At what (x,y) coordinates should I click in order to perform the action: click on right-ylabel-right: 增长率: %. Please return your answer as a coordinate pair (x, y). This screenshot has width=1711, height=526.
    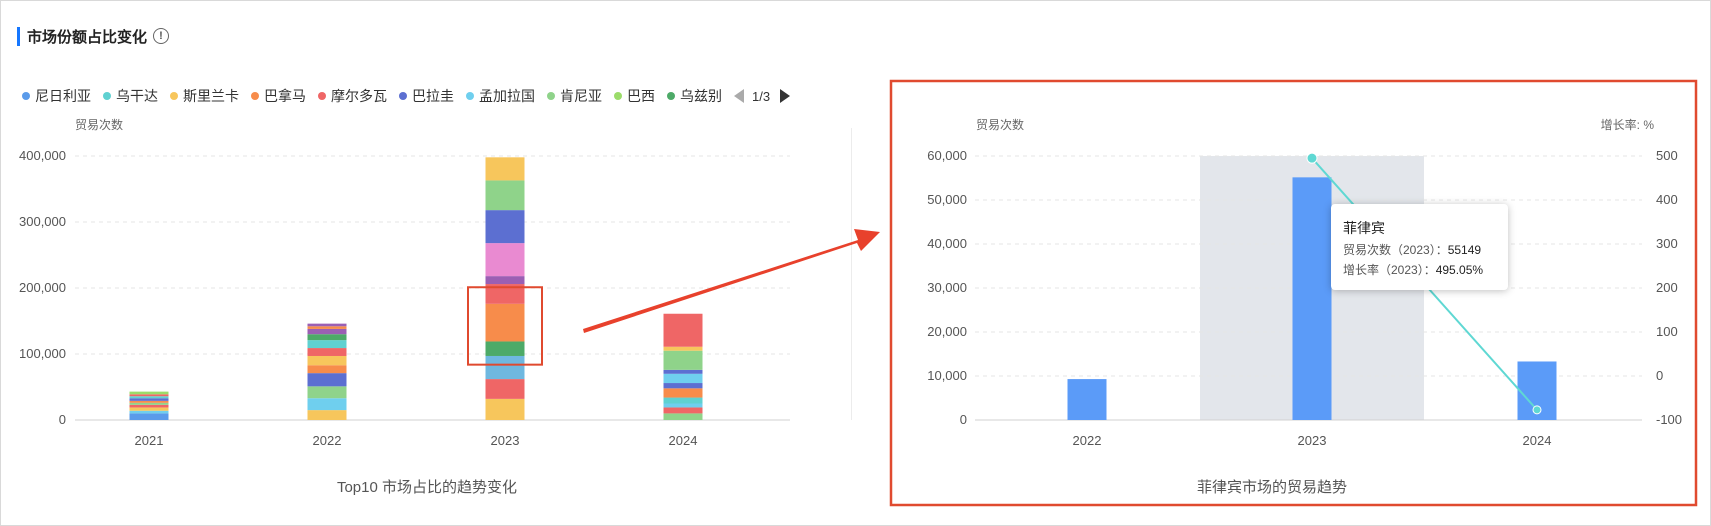
    Looking at the image, I should click on (1628, 124).